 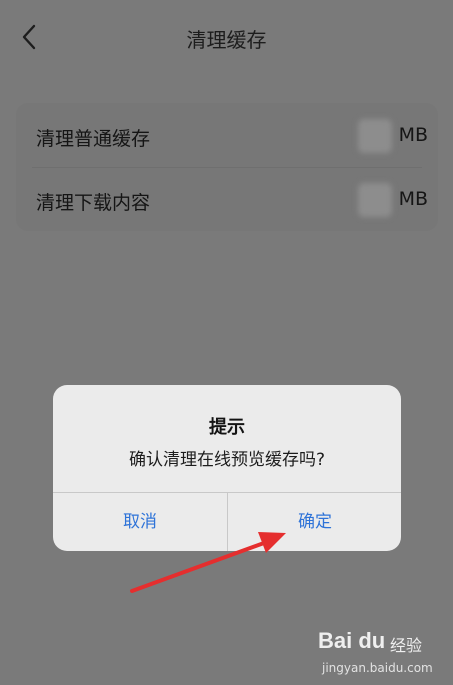 I want to click on dialog-message: 确认清理在线预览缓存吗?, so click(x=227, y=460).